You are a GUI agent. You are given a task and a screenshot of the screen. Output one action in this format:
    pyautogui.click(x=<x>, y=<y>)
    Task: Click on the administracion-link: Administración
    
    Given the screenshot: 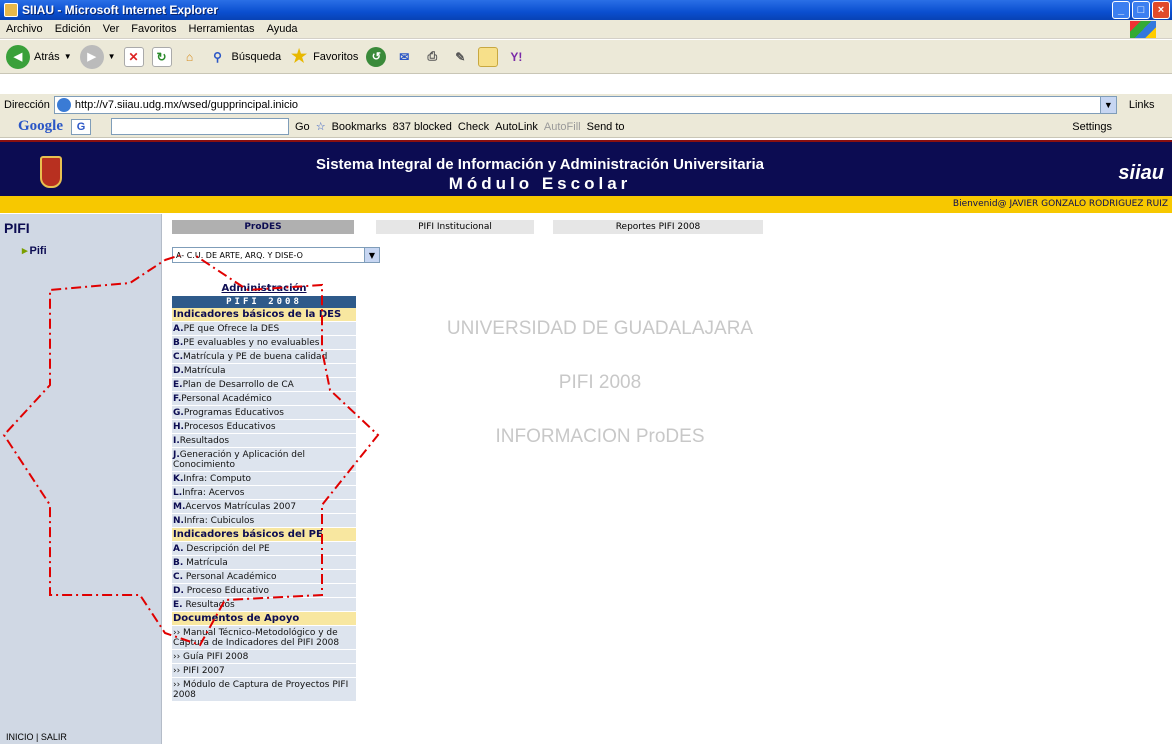 What is the action you would take?
    pyautogui.click(x=264, y=288)
    